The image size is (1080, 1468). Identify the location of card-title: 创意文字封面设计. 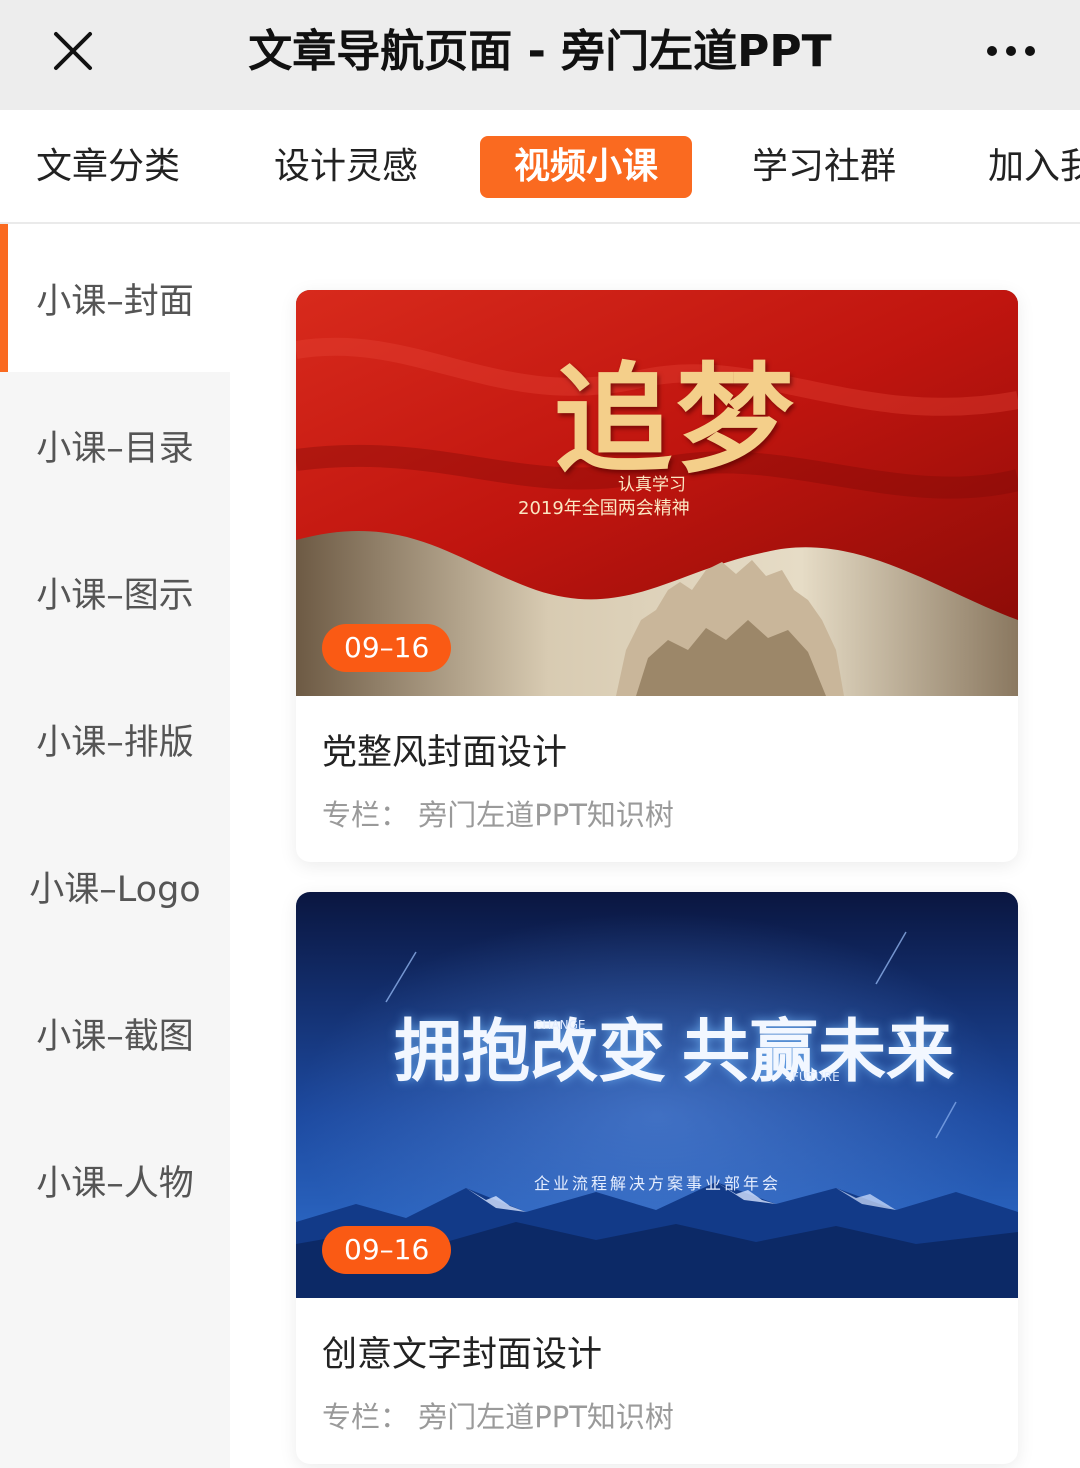
(462, 1355).